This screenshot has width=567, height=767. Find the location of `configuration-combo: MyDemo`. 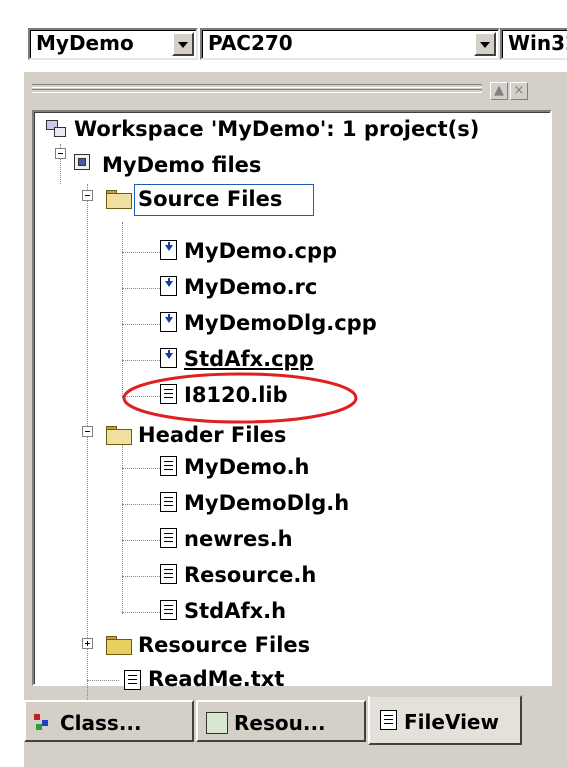

configuration-combo: MyDemo is located at coordinates (113, 44).